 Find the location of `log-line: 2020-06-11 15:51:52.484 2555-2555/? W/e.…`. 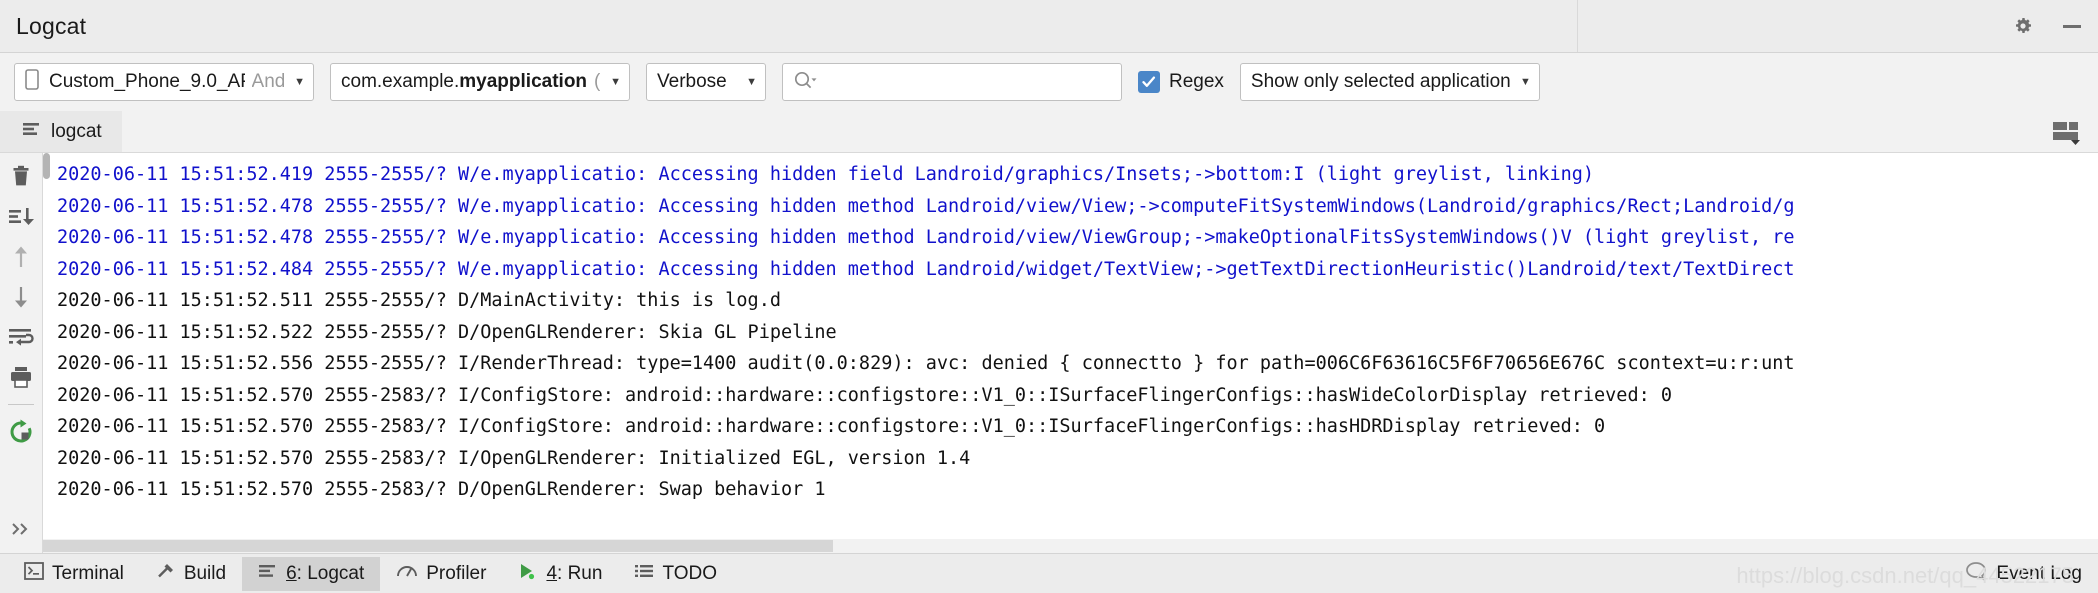

log-line: 2020-06-11 15:51:52.484 2555-2555/? W/e.… is located at coordinates (1077, 270).